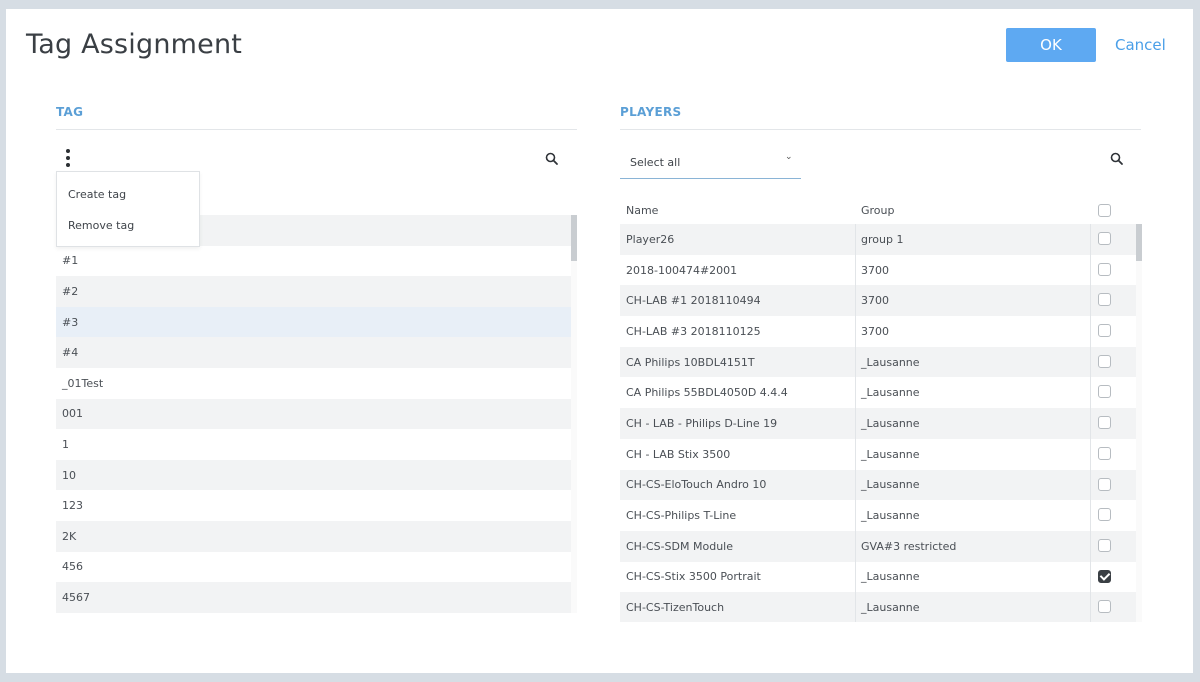  I want to click on player-group-cell: 3700, so click(875, 331).